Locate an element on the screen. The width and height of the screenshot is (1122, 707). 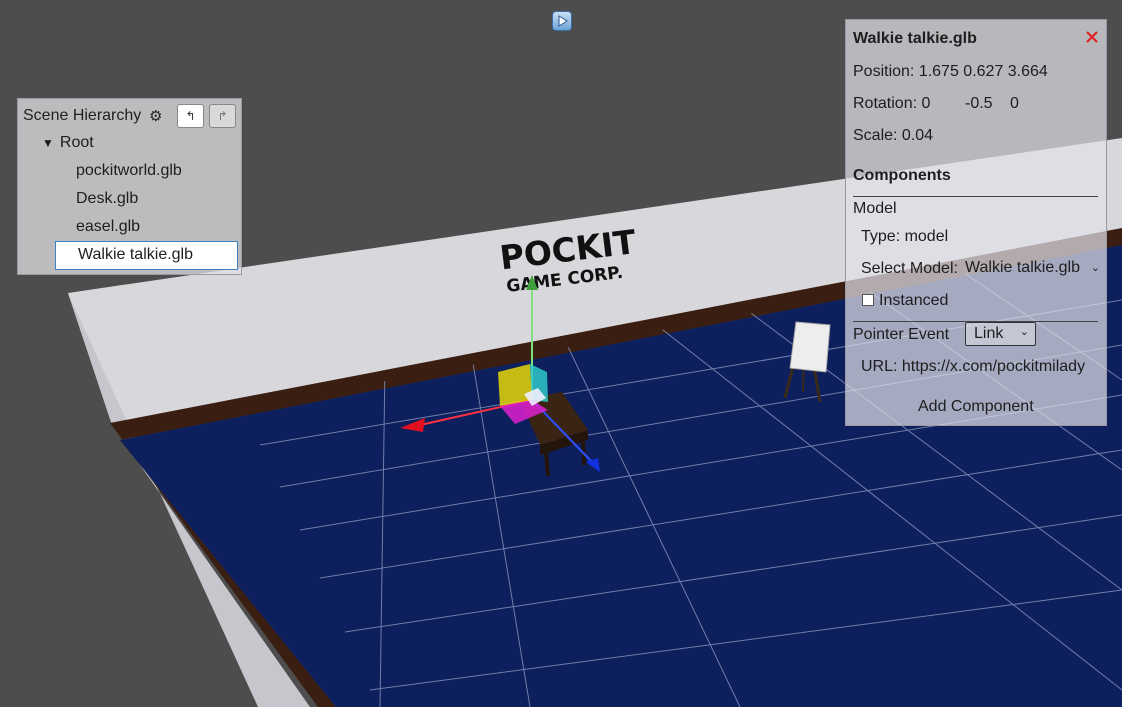
pointer-event-label: Pointer Event is located at coordinates (901, 334).